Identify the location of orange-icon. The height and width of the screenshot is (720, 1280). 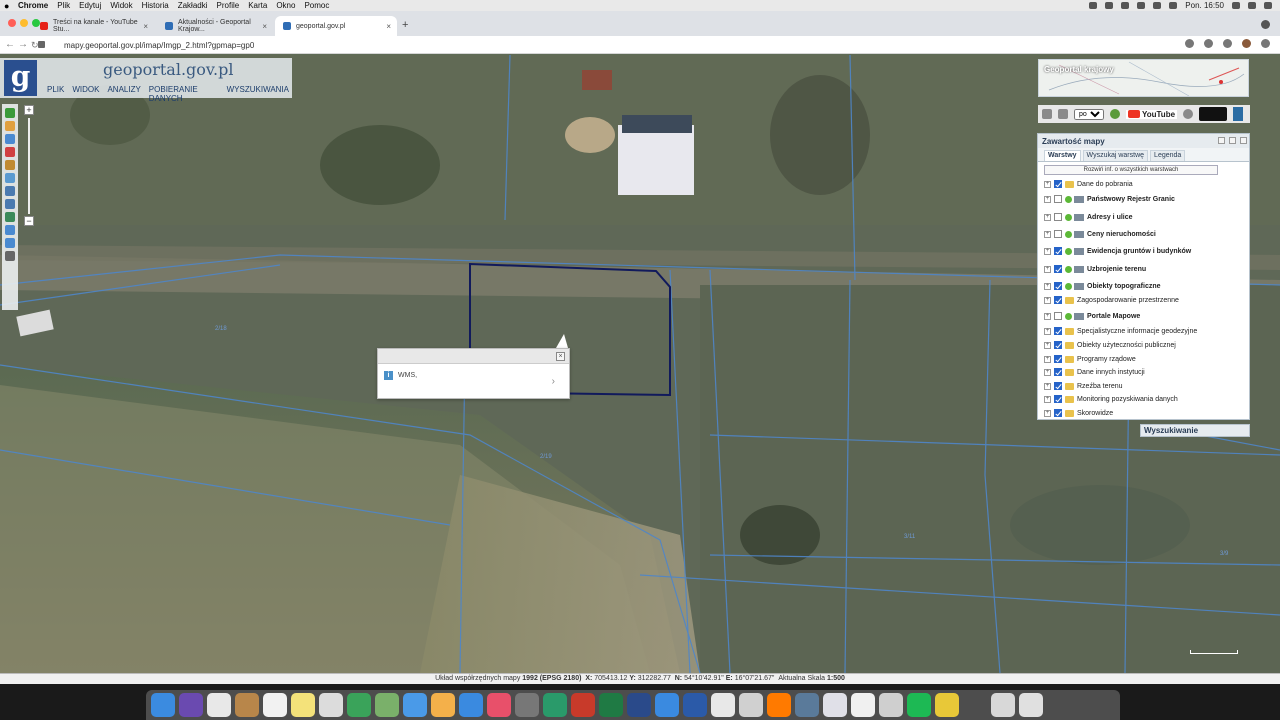
(779, 705).